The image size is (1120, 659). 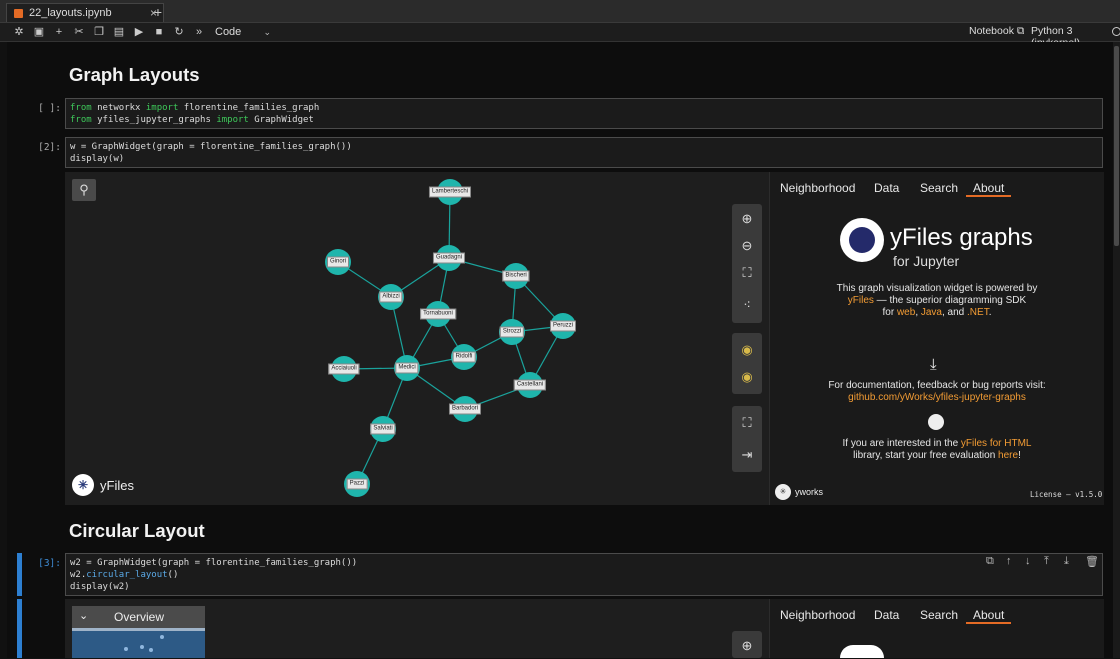 What do you see at coordinates (383, 429) in the screenshot?
I see `node-label: Salviati` at bounding box center [383, 429].